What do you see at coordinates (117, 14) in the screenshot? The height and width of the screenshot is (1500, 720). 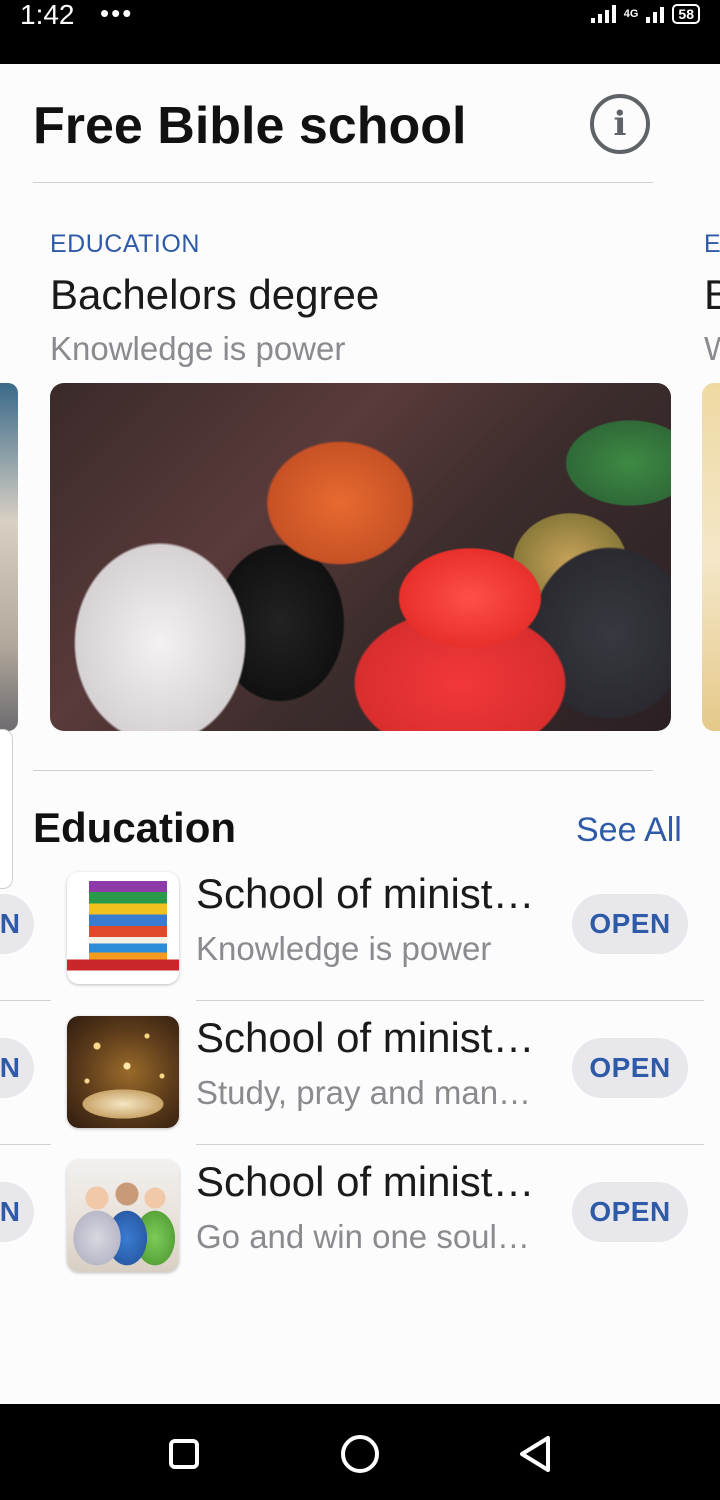 I see `notification-dots-icon: •••` at bounding box center [117, 14].